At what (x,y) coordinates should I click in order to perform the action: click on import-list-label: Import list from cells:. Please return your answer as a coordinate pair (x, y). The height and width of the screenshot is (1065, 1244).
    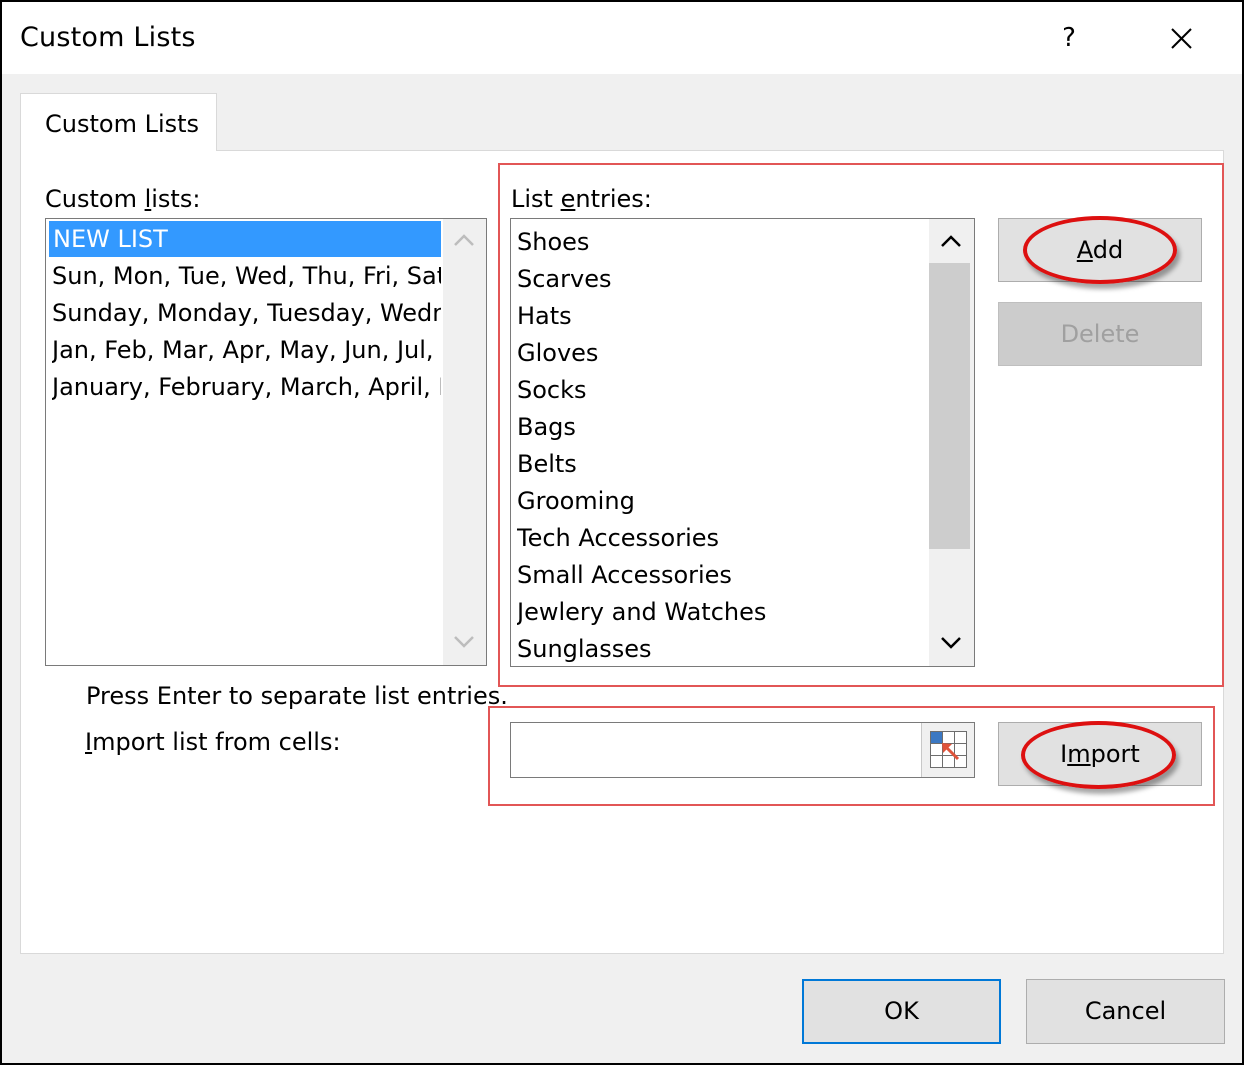
    Looking at the image, I should click on (213, 742).